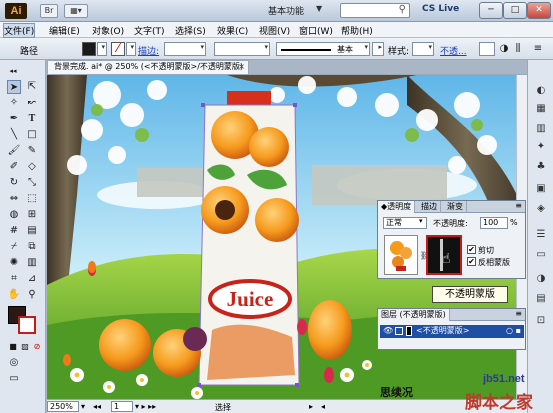  Describe the element at coordinates (518, 49) in the screenshot. I see `align-icon: ⫼` at that location.